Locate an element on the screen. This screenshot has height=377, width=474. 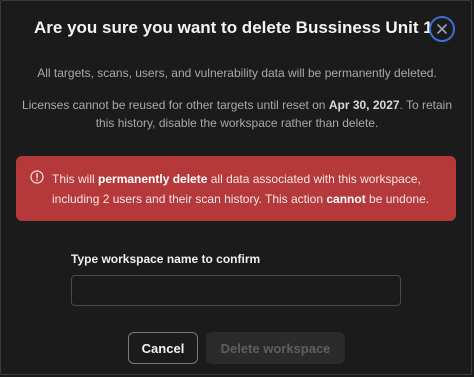
info-circle-icon is located at coordinates (37, 177).